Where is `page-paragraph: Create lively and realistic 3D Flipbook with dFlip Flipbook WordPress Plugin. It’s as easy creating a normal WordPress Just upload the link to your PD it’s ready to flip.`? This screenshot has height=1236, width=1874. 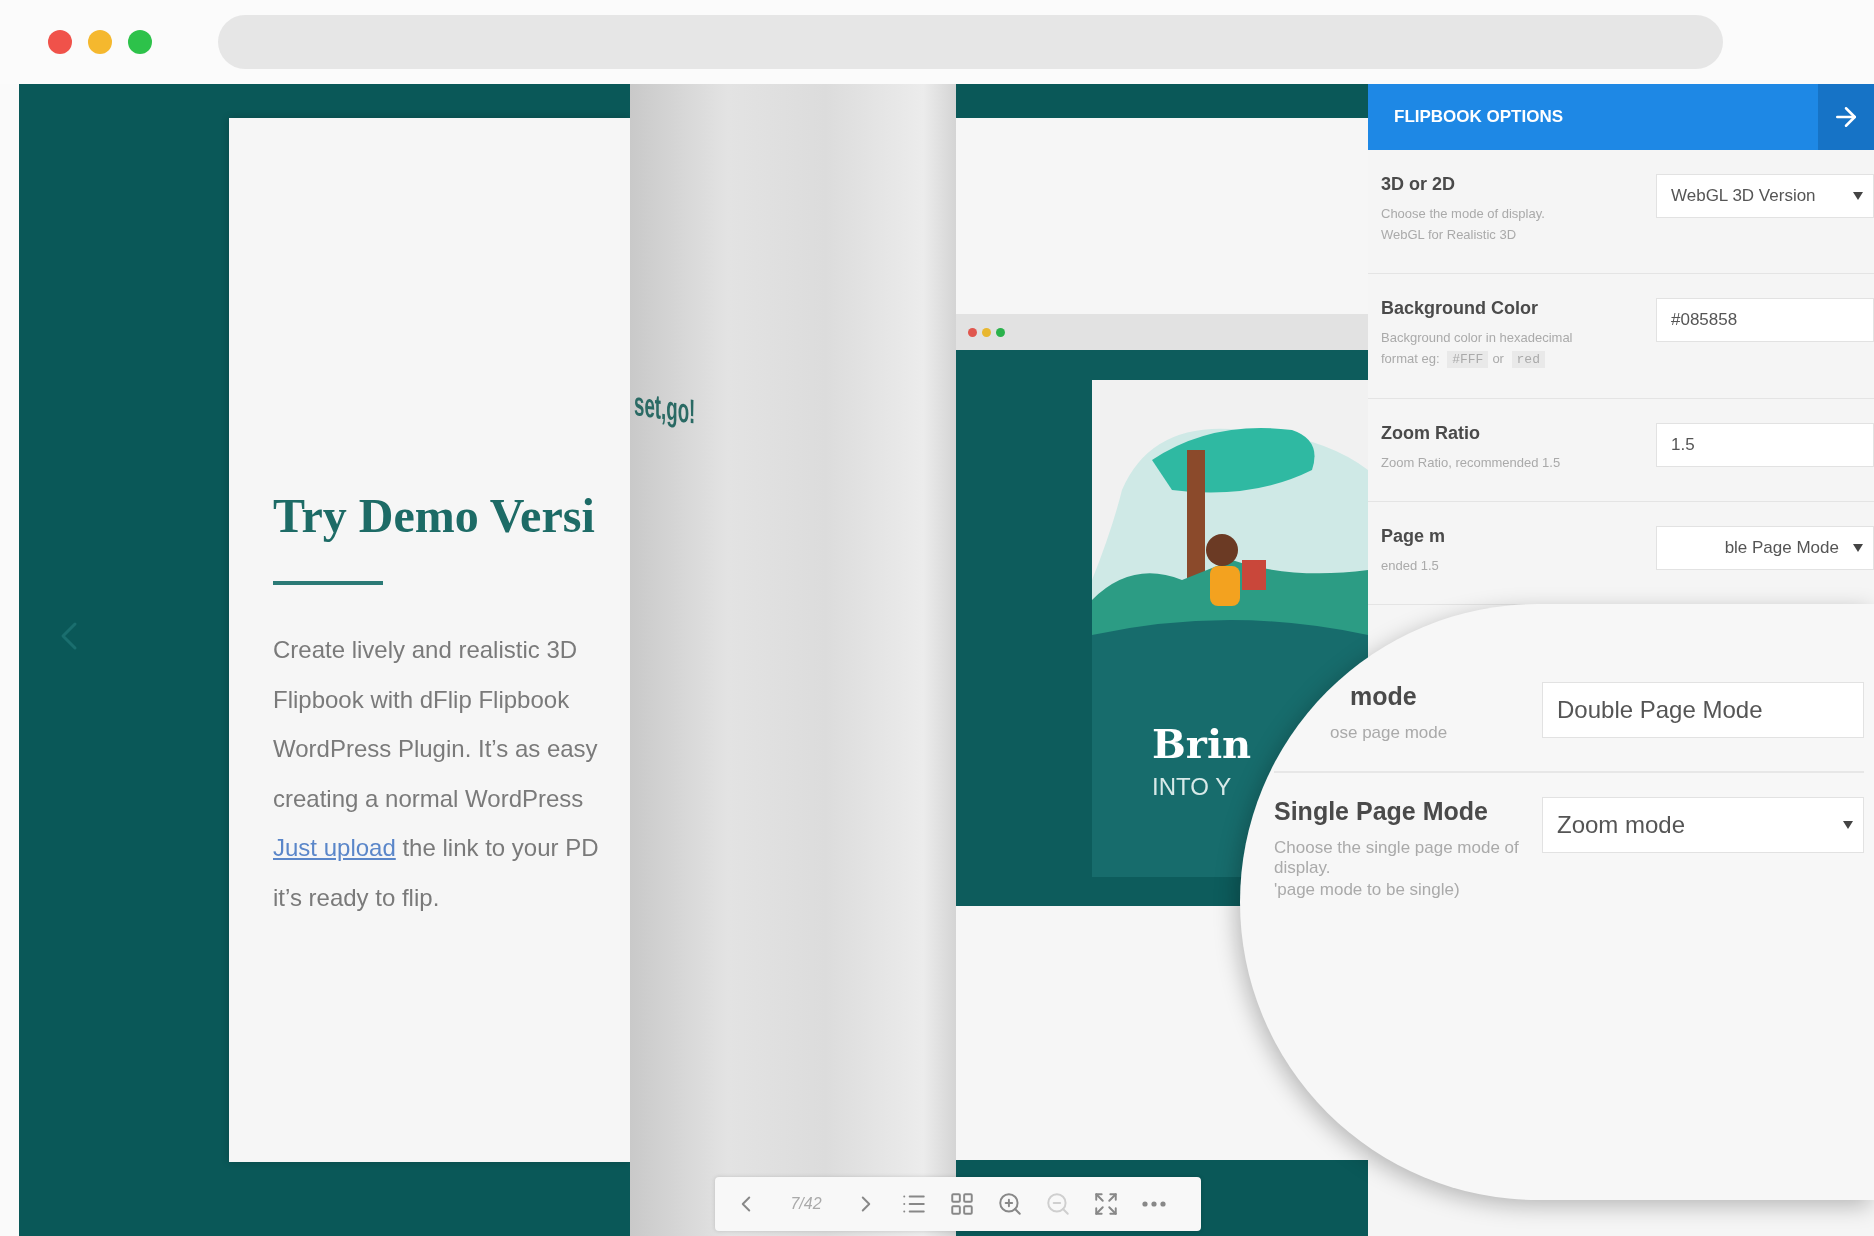
page-paragraph: Create lively and realistic 3D Flipbook with dFlip Flipbook WordPress Plugin. It’s as easy creating a normal WordPress Just upload the link to your PD it’s ready to flip. is located at coordinates (436, 774).